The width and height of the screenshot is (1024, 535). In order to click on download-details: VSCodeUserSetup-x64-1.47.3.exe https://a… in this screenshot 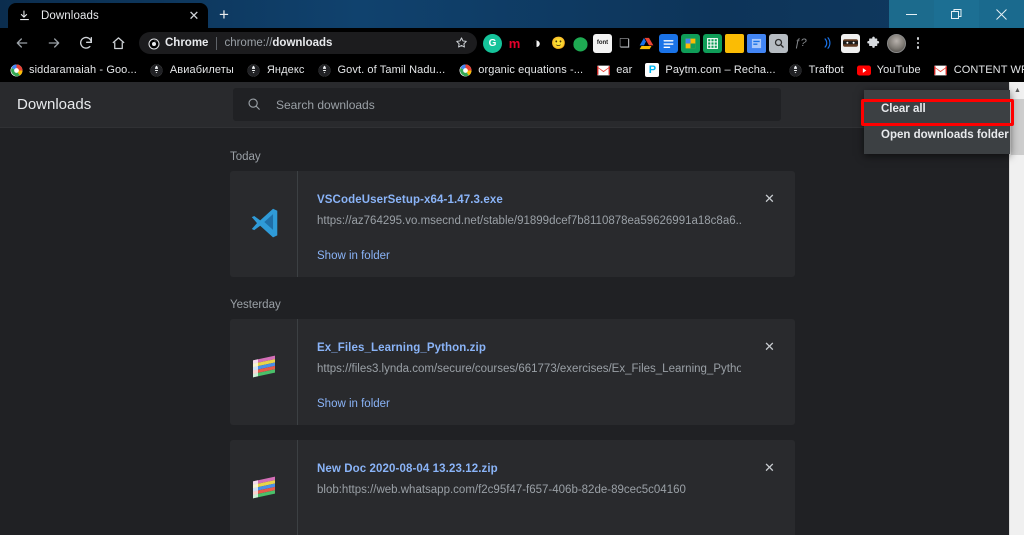, I will do `click(546, 224)`.